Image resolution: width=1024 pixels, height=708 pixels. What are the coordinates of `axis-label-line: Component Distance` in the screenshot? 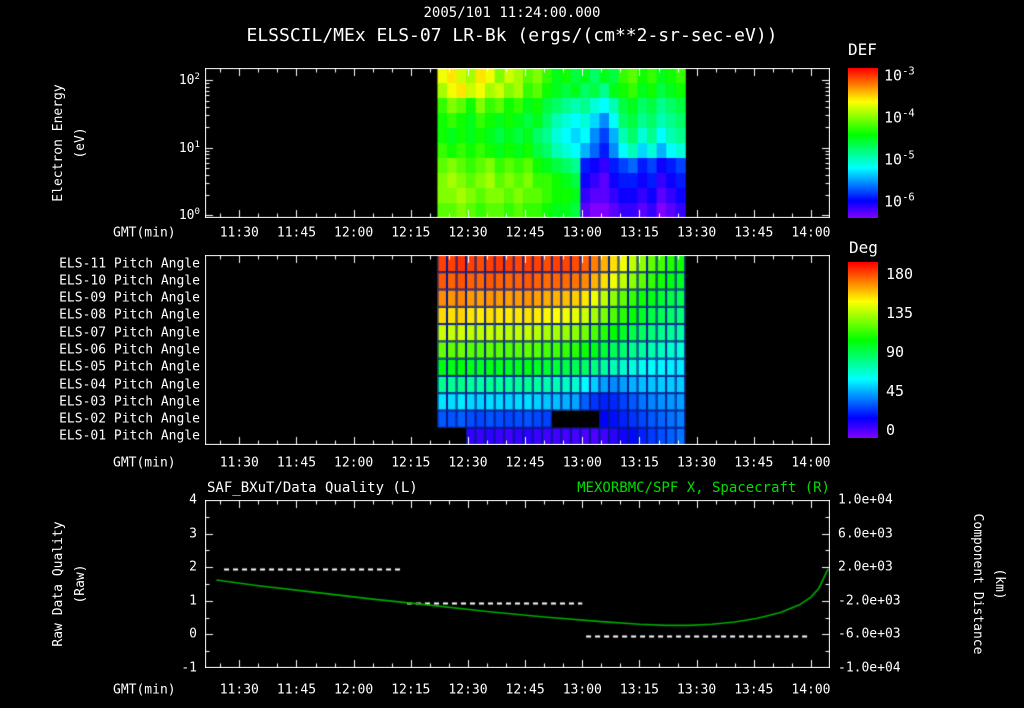 It's located at (977, 584).